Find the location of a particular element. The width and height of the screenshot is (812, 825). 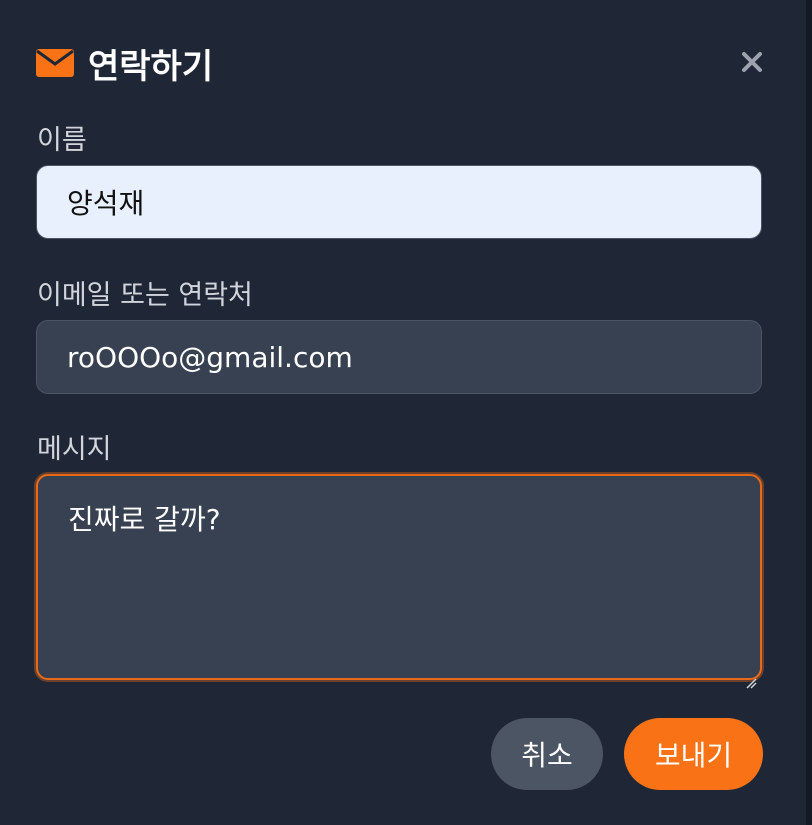

name-input-value: 양석재 is located at coordinates (106, 203).